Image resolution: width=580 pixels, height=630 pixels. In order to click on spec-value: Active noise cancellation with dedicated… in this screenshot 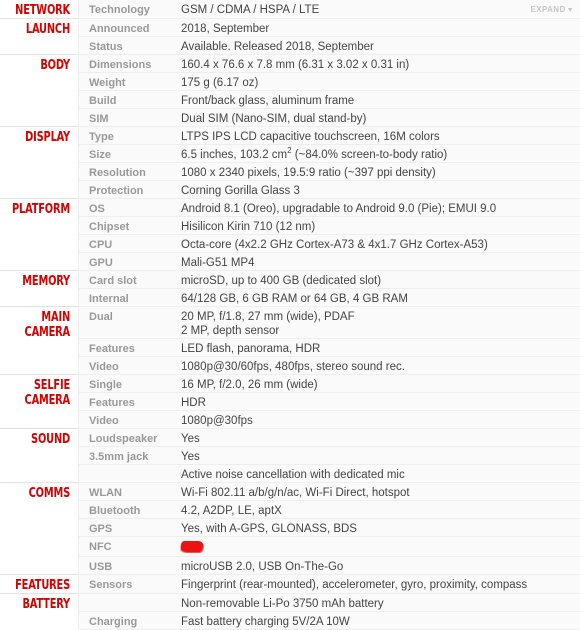, I will do `click(375, 473)`.